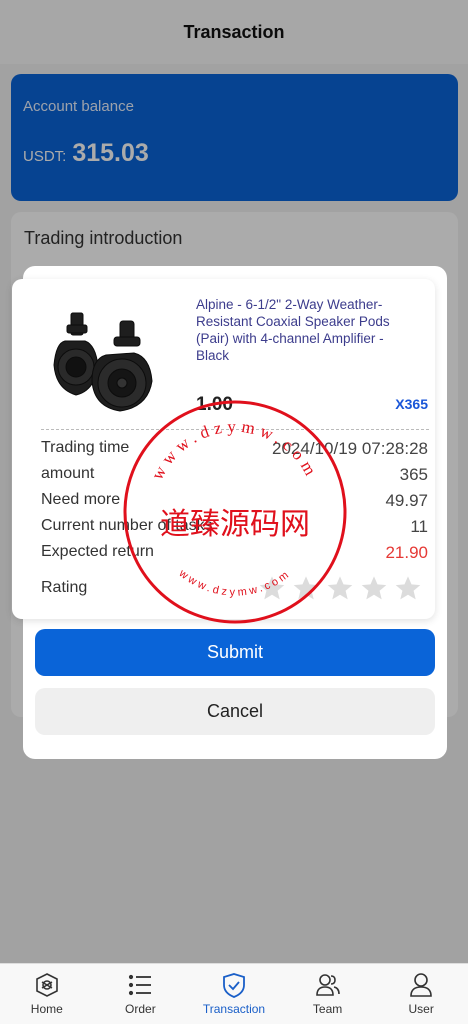 The width and height of the screenshot is (468, 1024). Describe the element at coordinates (140, 1009) in the screenshot. I see `tab-label-order: Order` at that location.